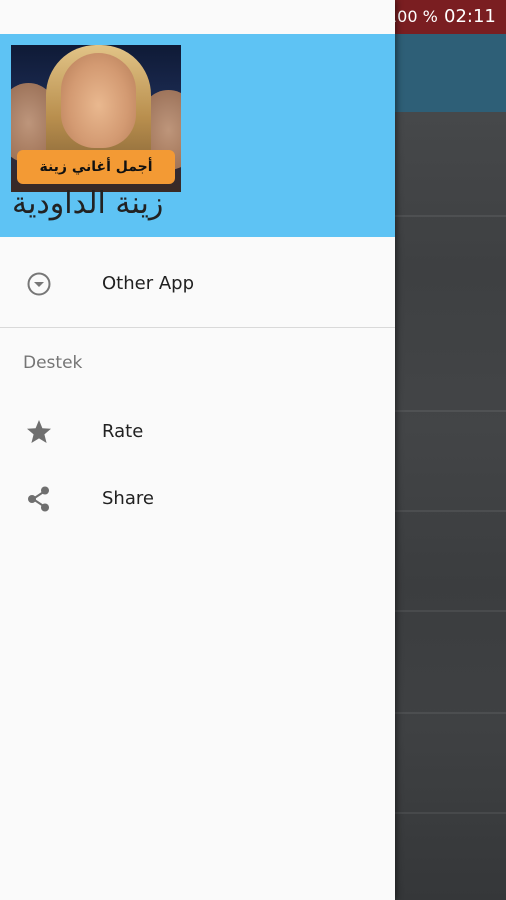  I want to click on artwork-banner: أجمل أغاني زينة الداودية, so click(96, 167).